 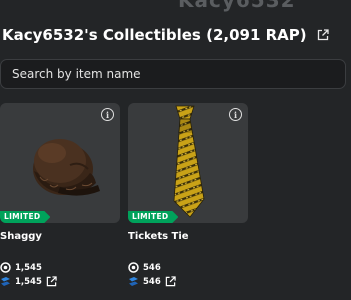 I want to click on item-value: 1,545, so click(x=28, y=281).